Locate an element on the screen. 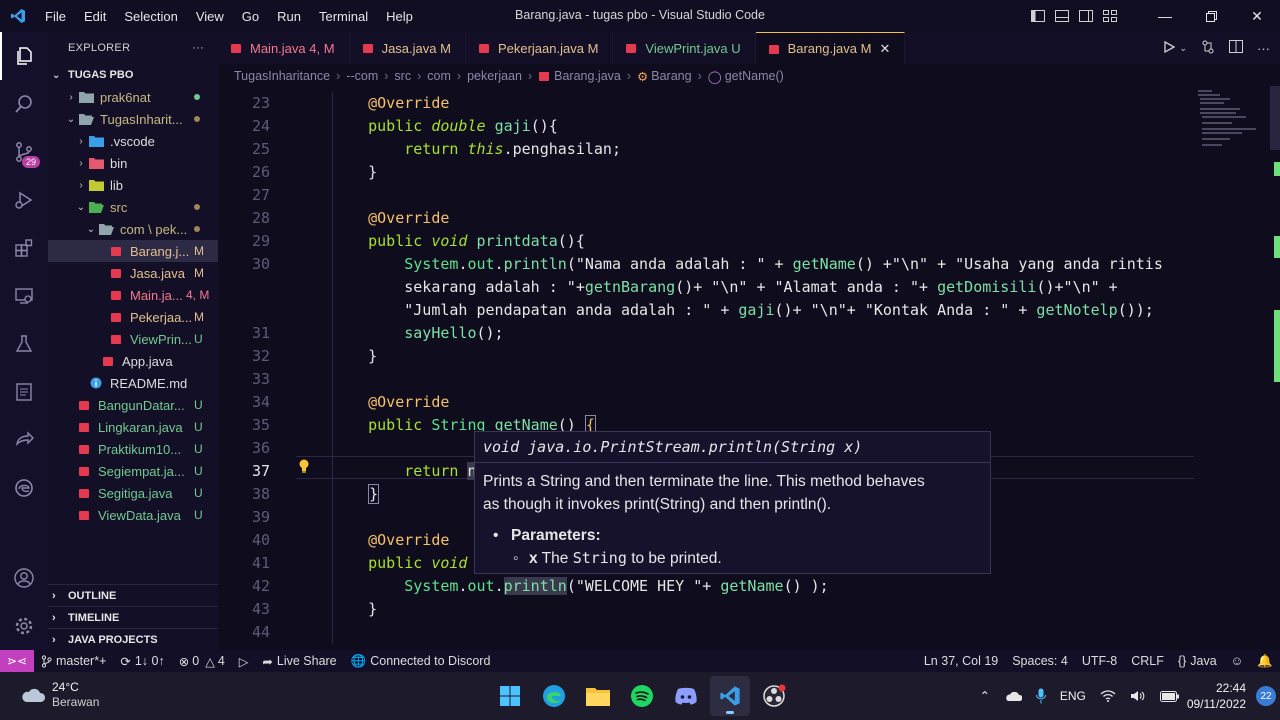  menu-edit: Edit is located at coordinates (95, 16).